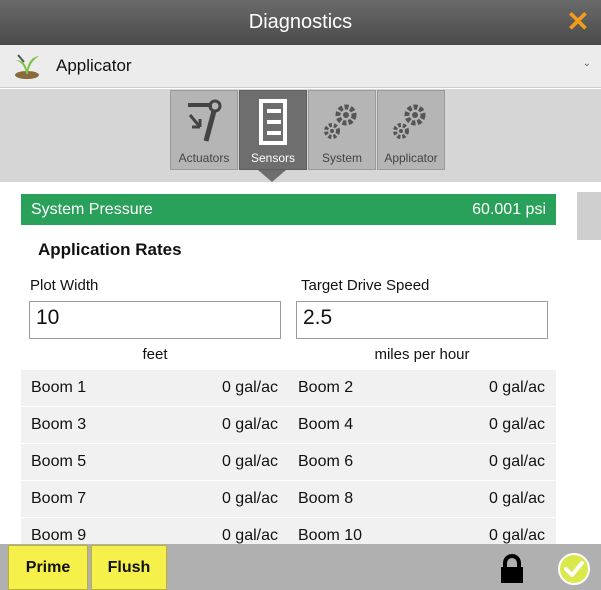 The height and width of the screenshot is (590, 601). I want to click on tab-actuators: Actuators, so click(204, 130).